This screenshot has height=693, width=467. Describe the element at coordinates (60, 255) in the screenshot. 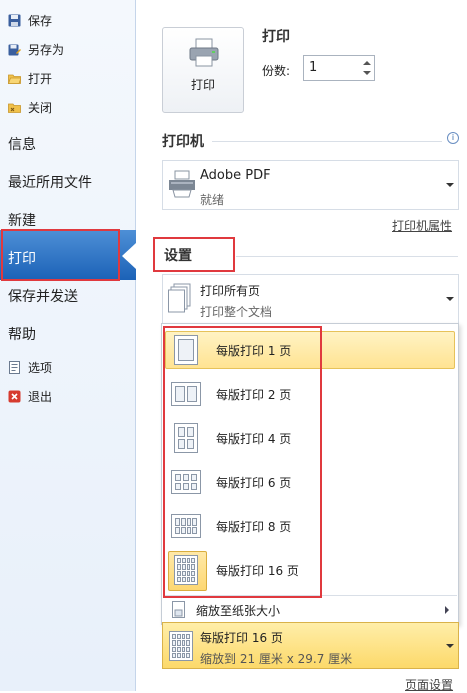

I see `annotation-box-print` at that location.